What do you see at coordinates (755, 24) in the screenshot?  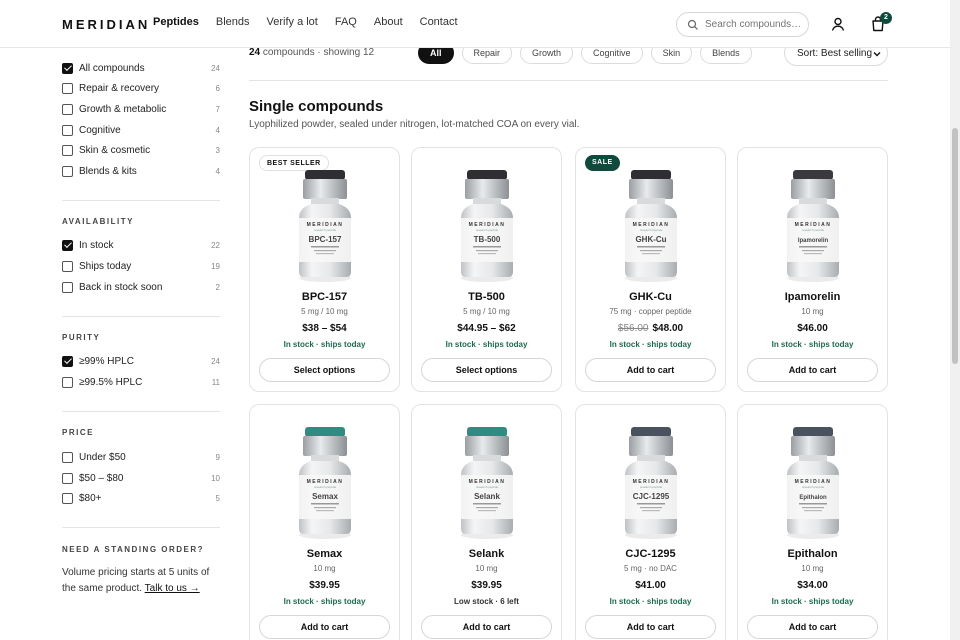 I see `search-input` at bounding box center [755, 24].